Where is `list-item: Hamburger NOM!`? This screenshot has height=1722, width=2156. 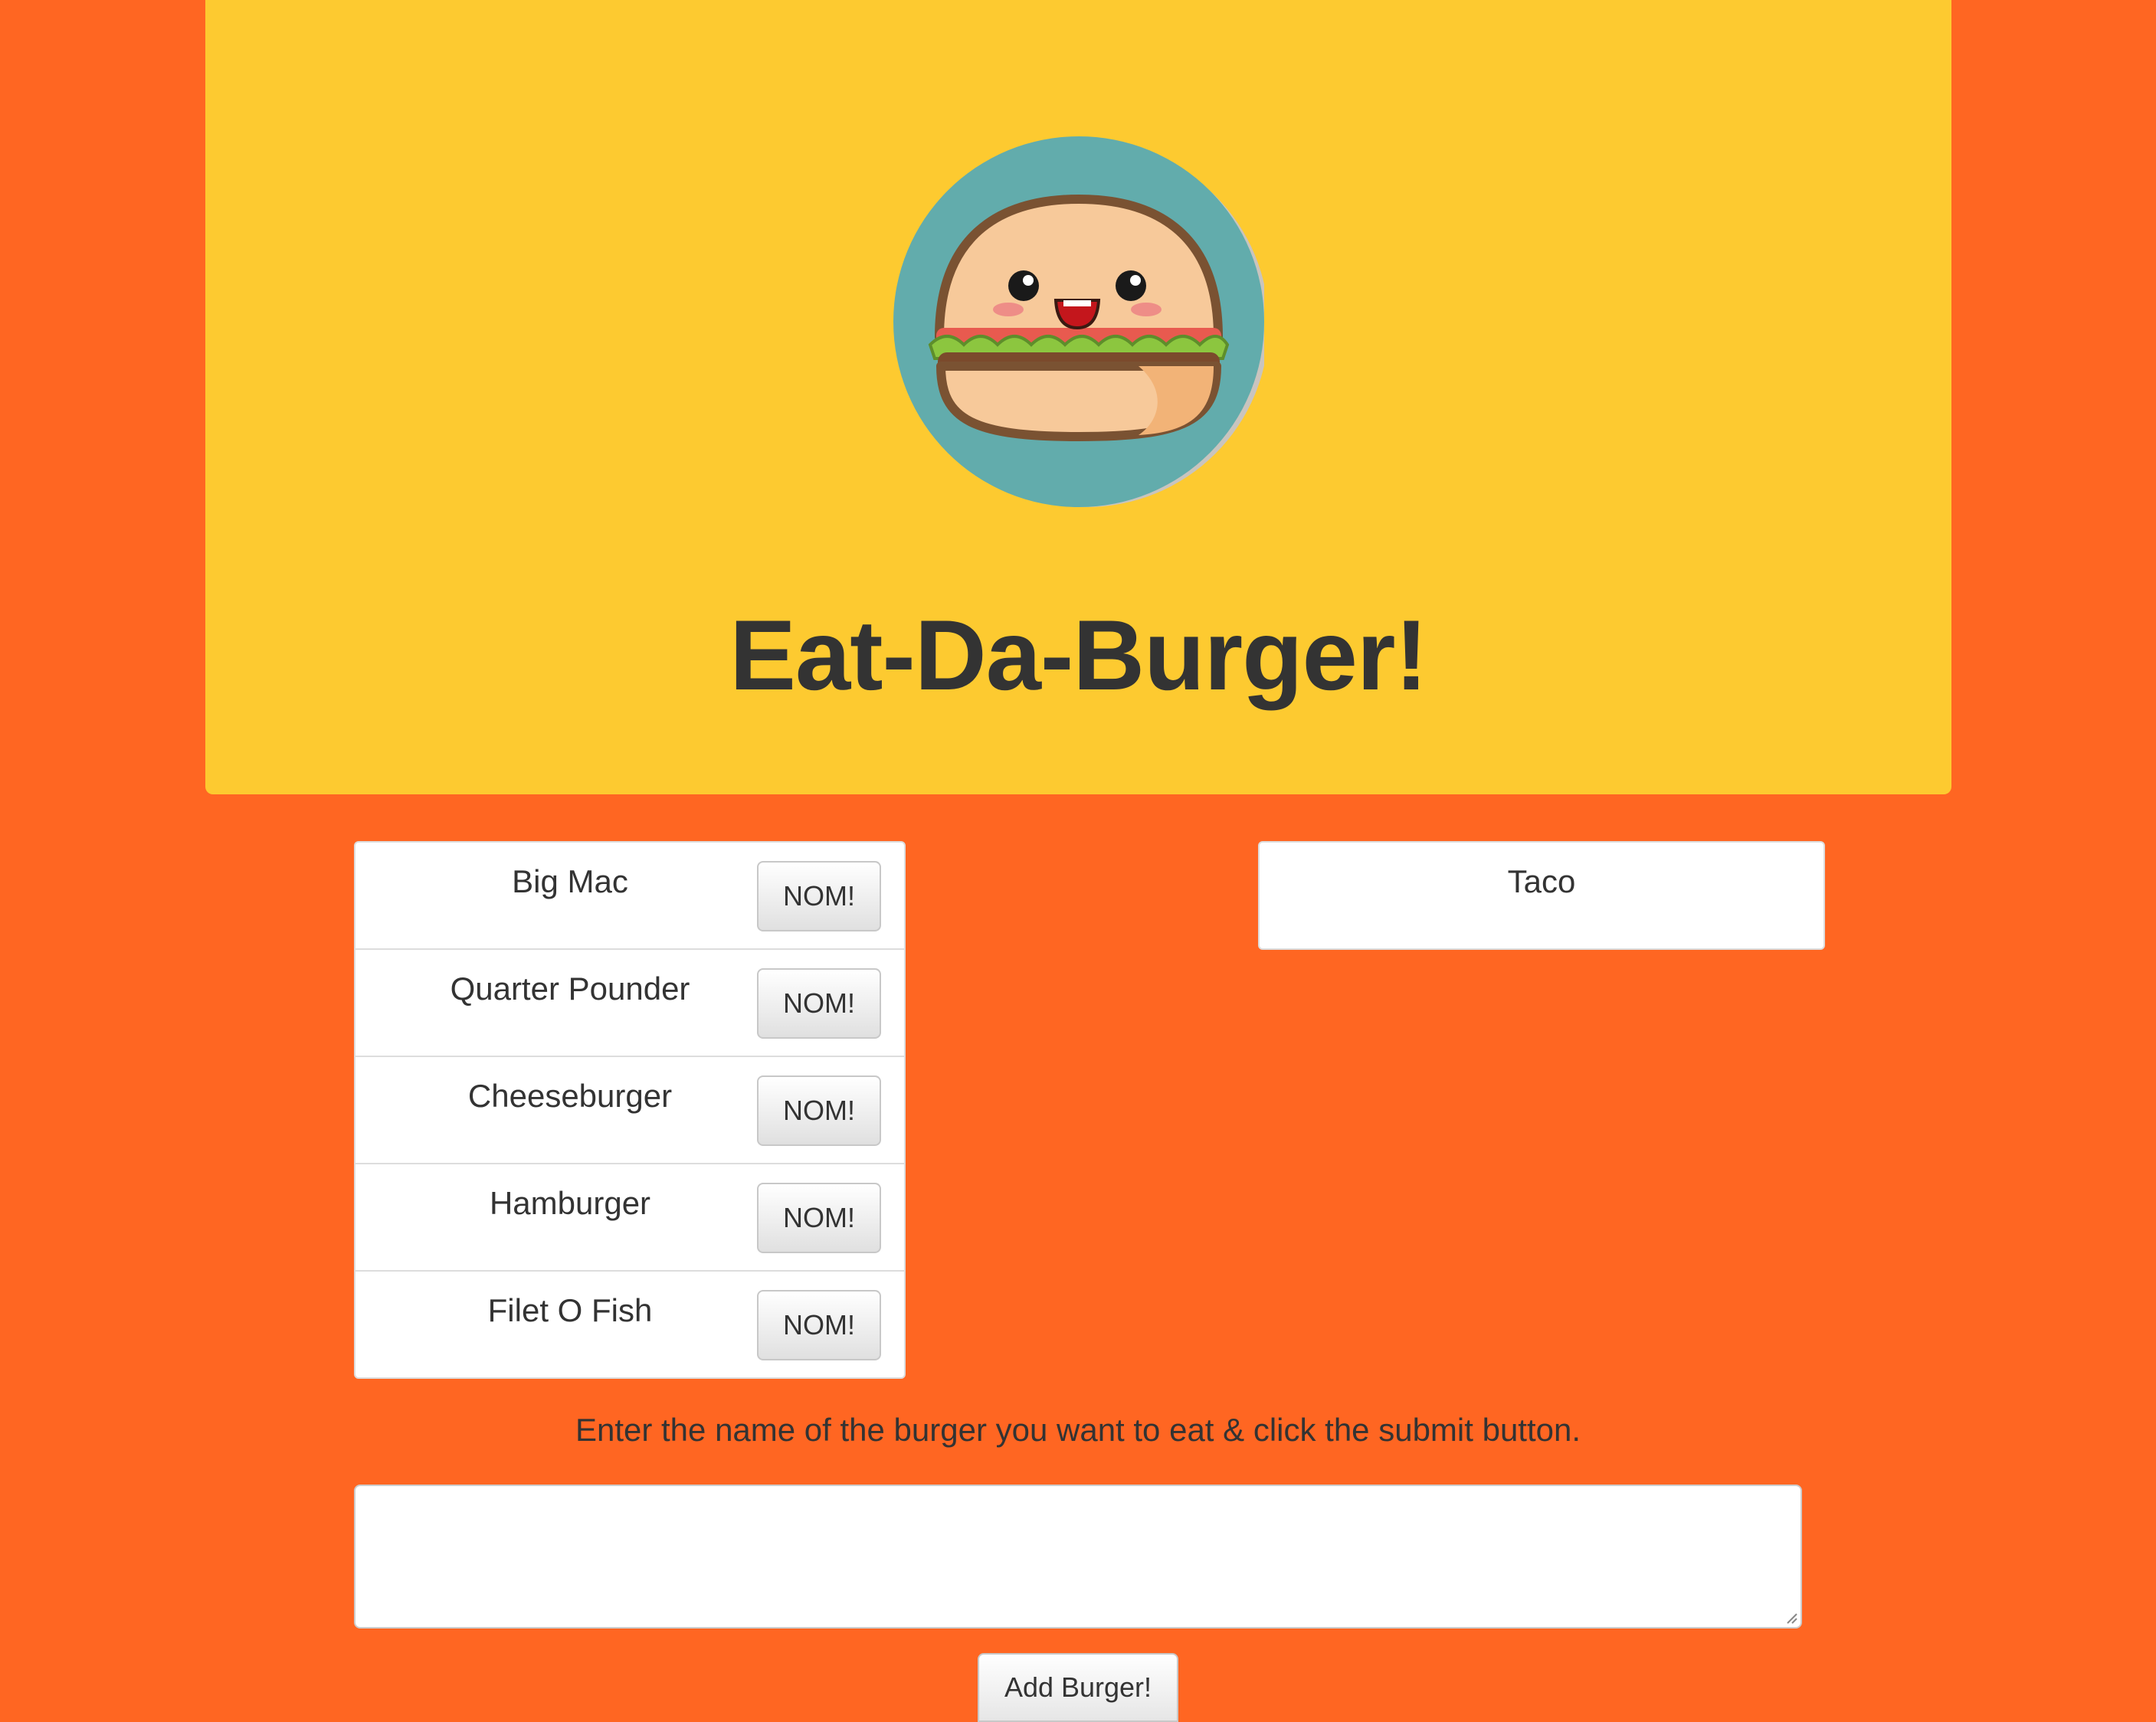 list-item: Hamburger NOM! is located at coordinates (630, 1218).